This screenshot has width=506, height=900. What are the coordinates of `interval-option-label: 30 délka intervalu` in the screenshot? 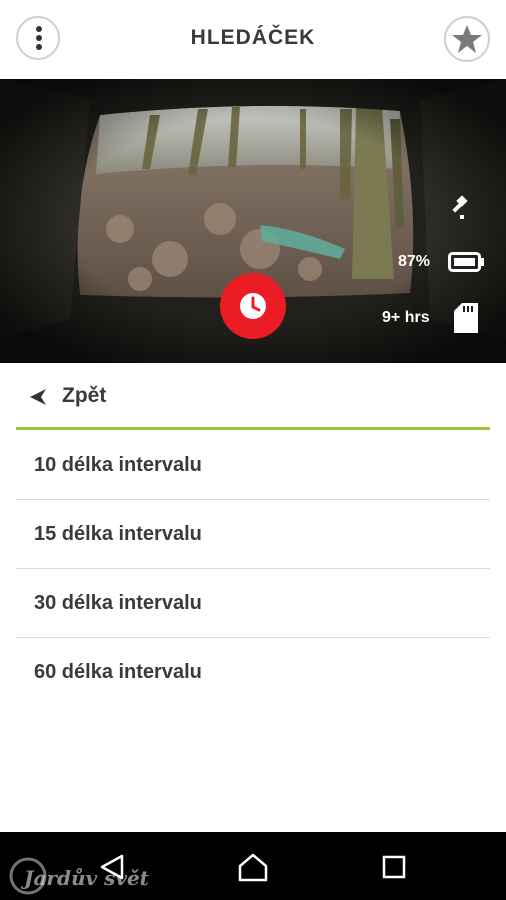 It's located at (118, 603).